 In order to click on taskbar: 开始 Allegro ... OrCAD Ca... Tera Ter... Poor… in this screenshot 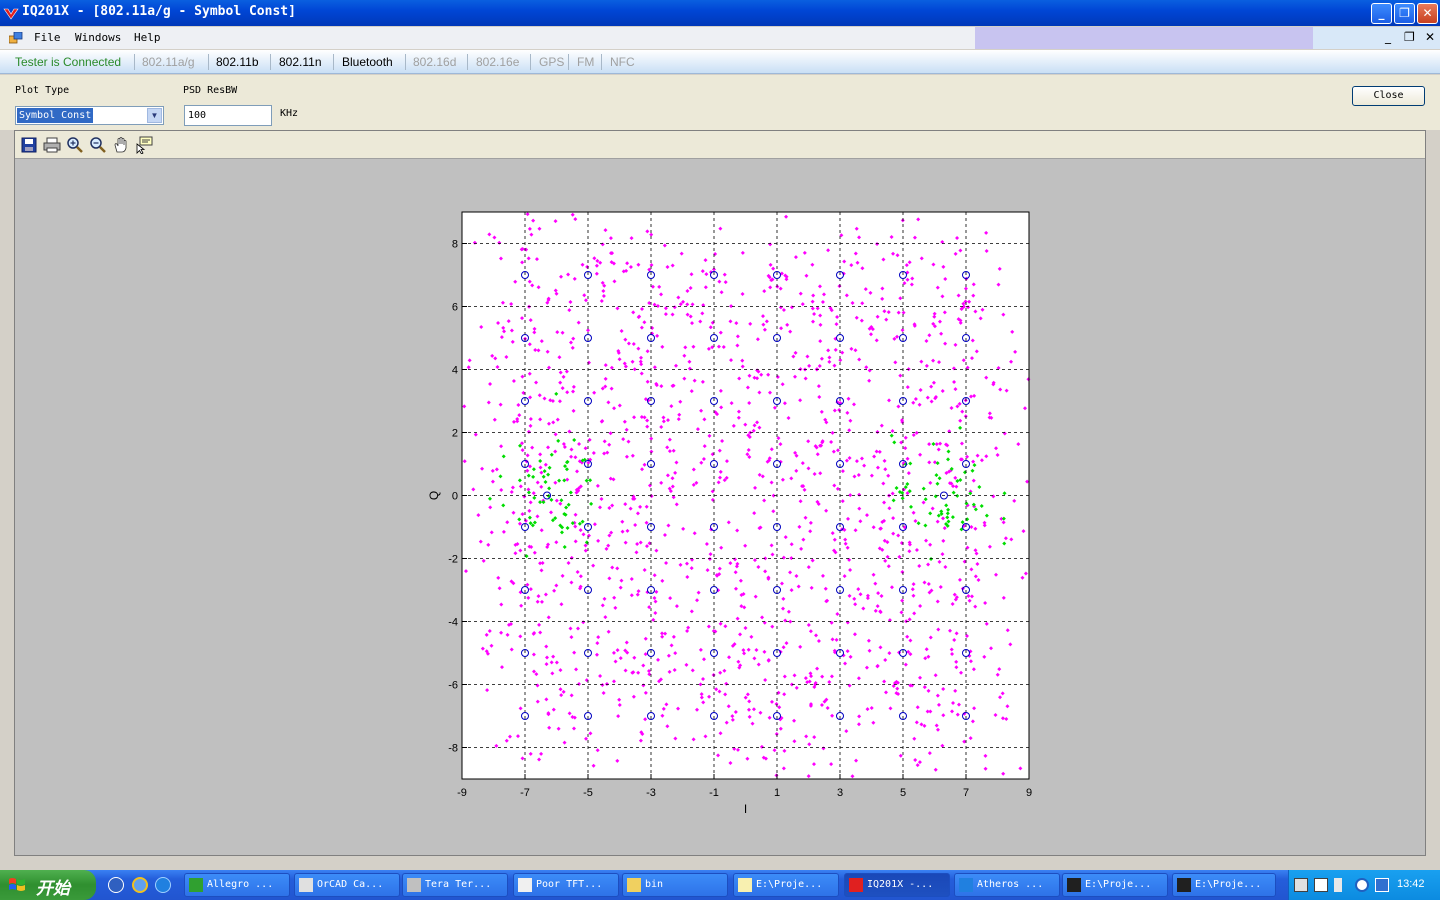, I will do `click(720, 885)`.